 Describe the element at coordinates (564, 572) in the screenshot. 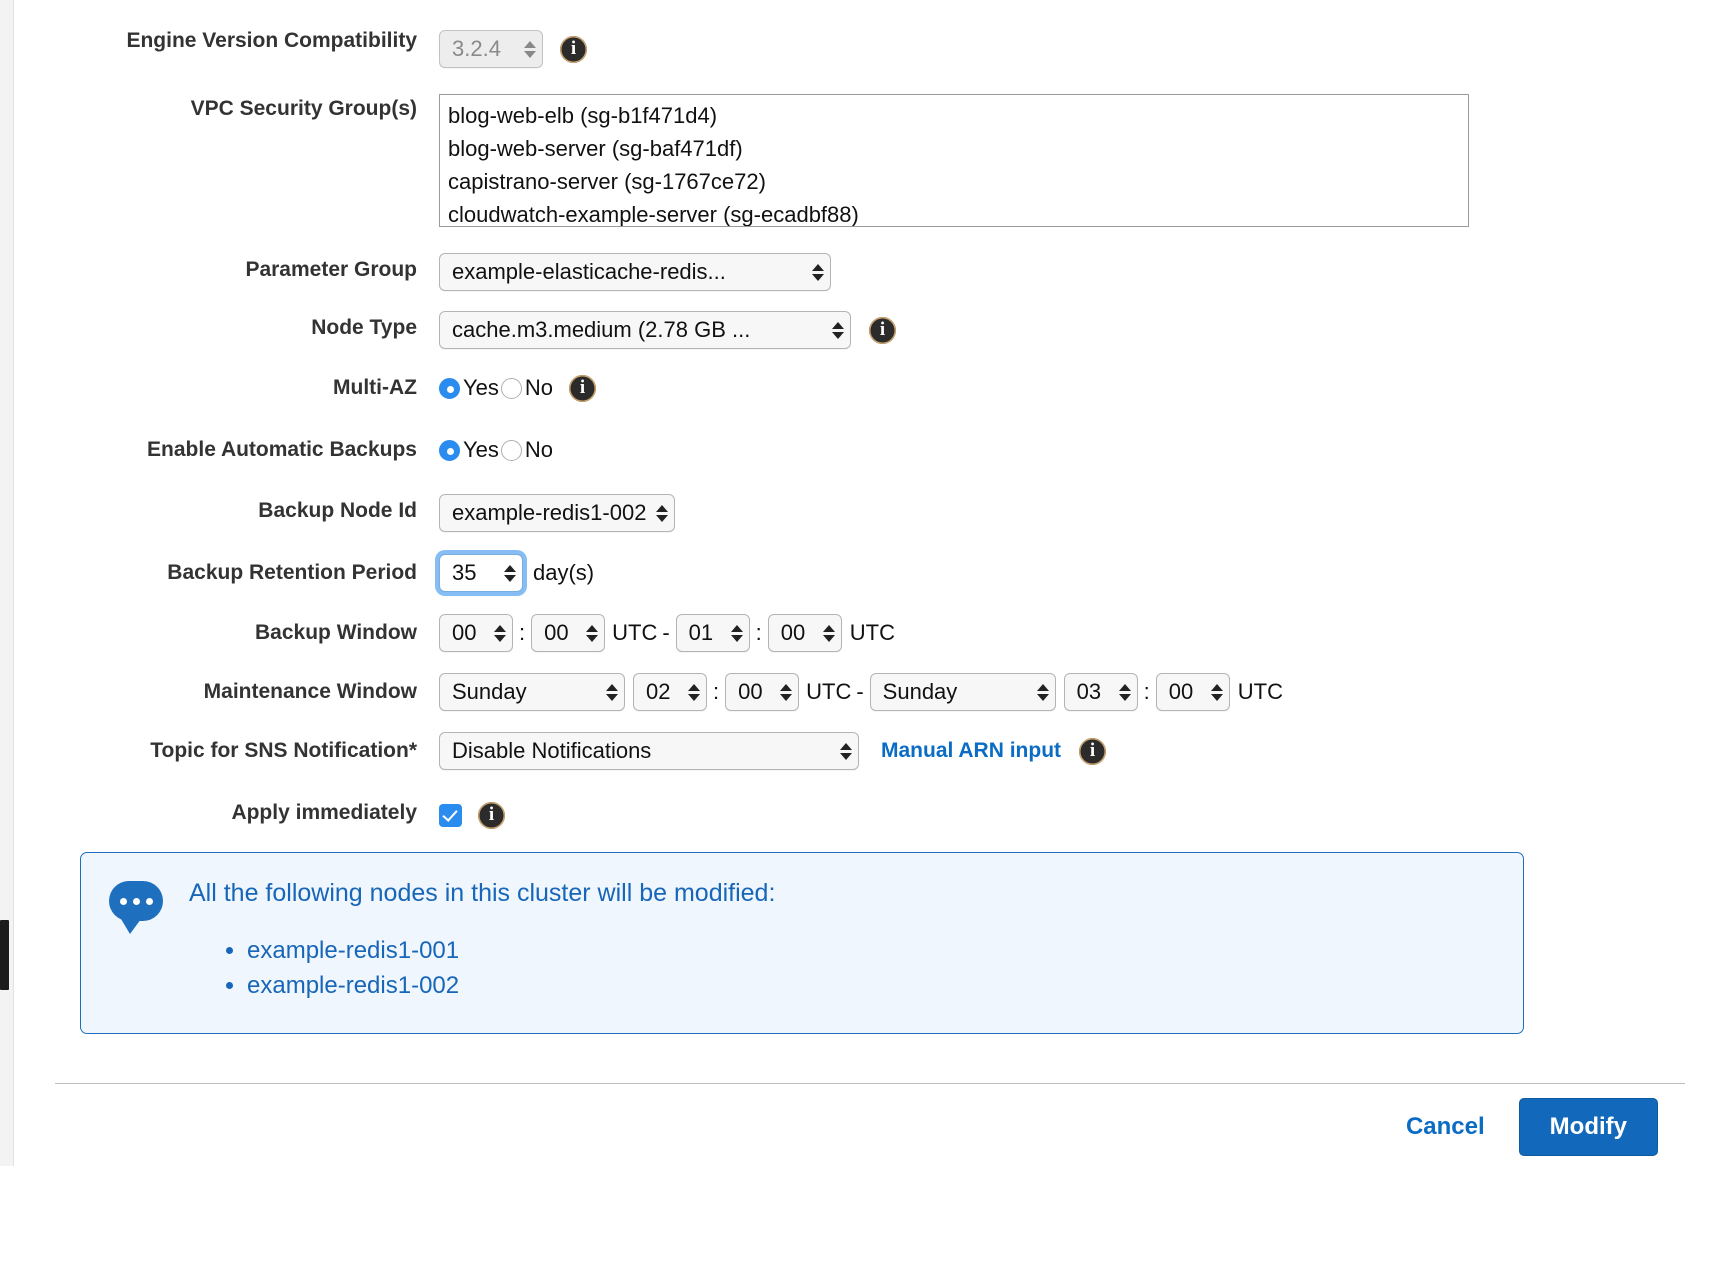

I see `backup-retention-unit: day(s)` at that location.